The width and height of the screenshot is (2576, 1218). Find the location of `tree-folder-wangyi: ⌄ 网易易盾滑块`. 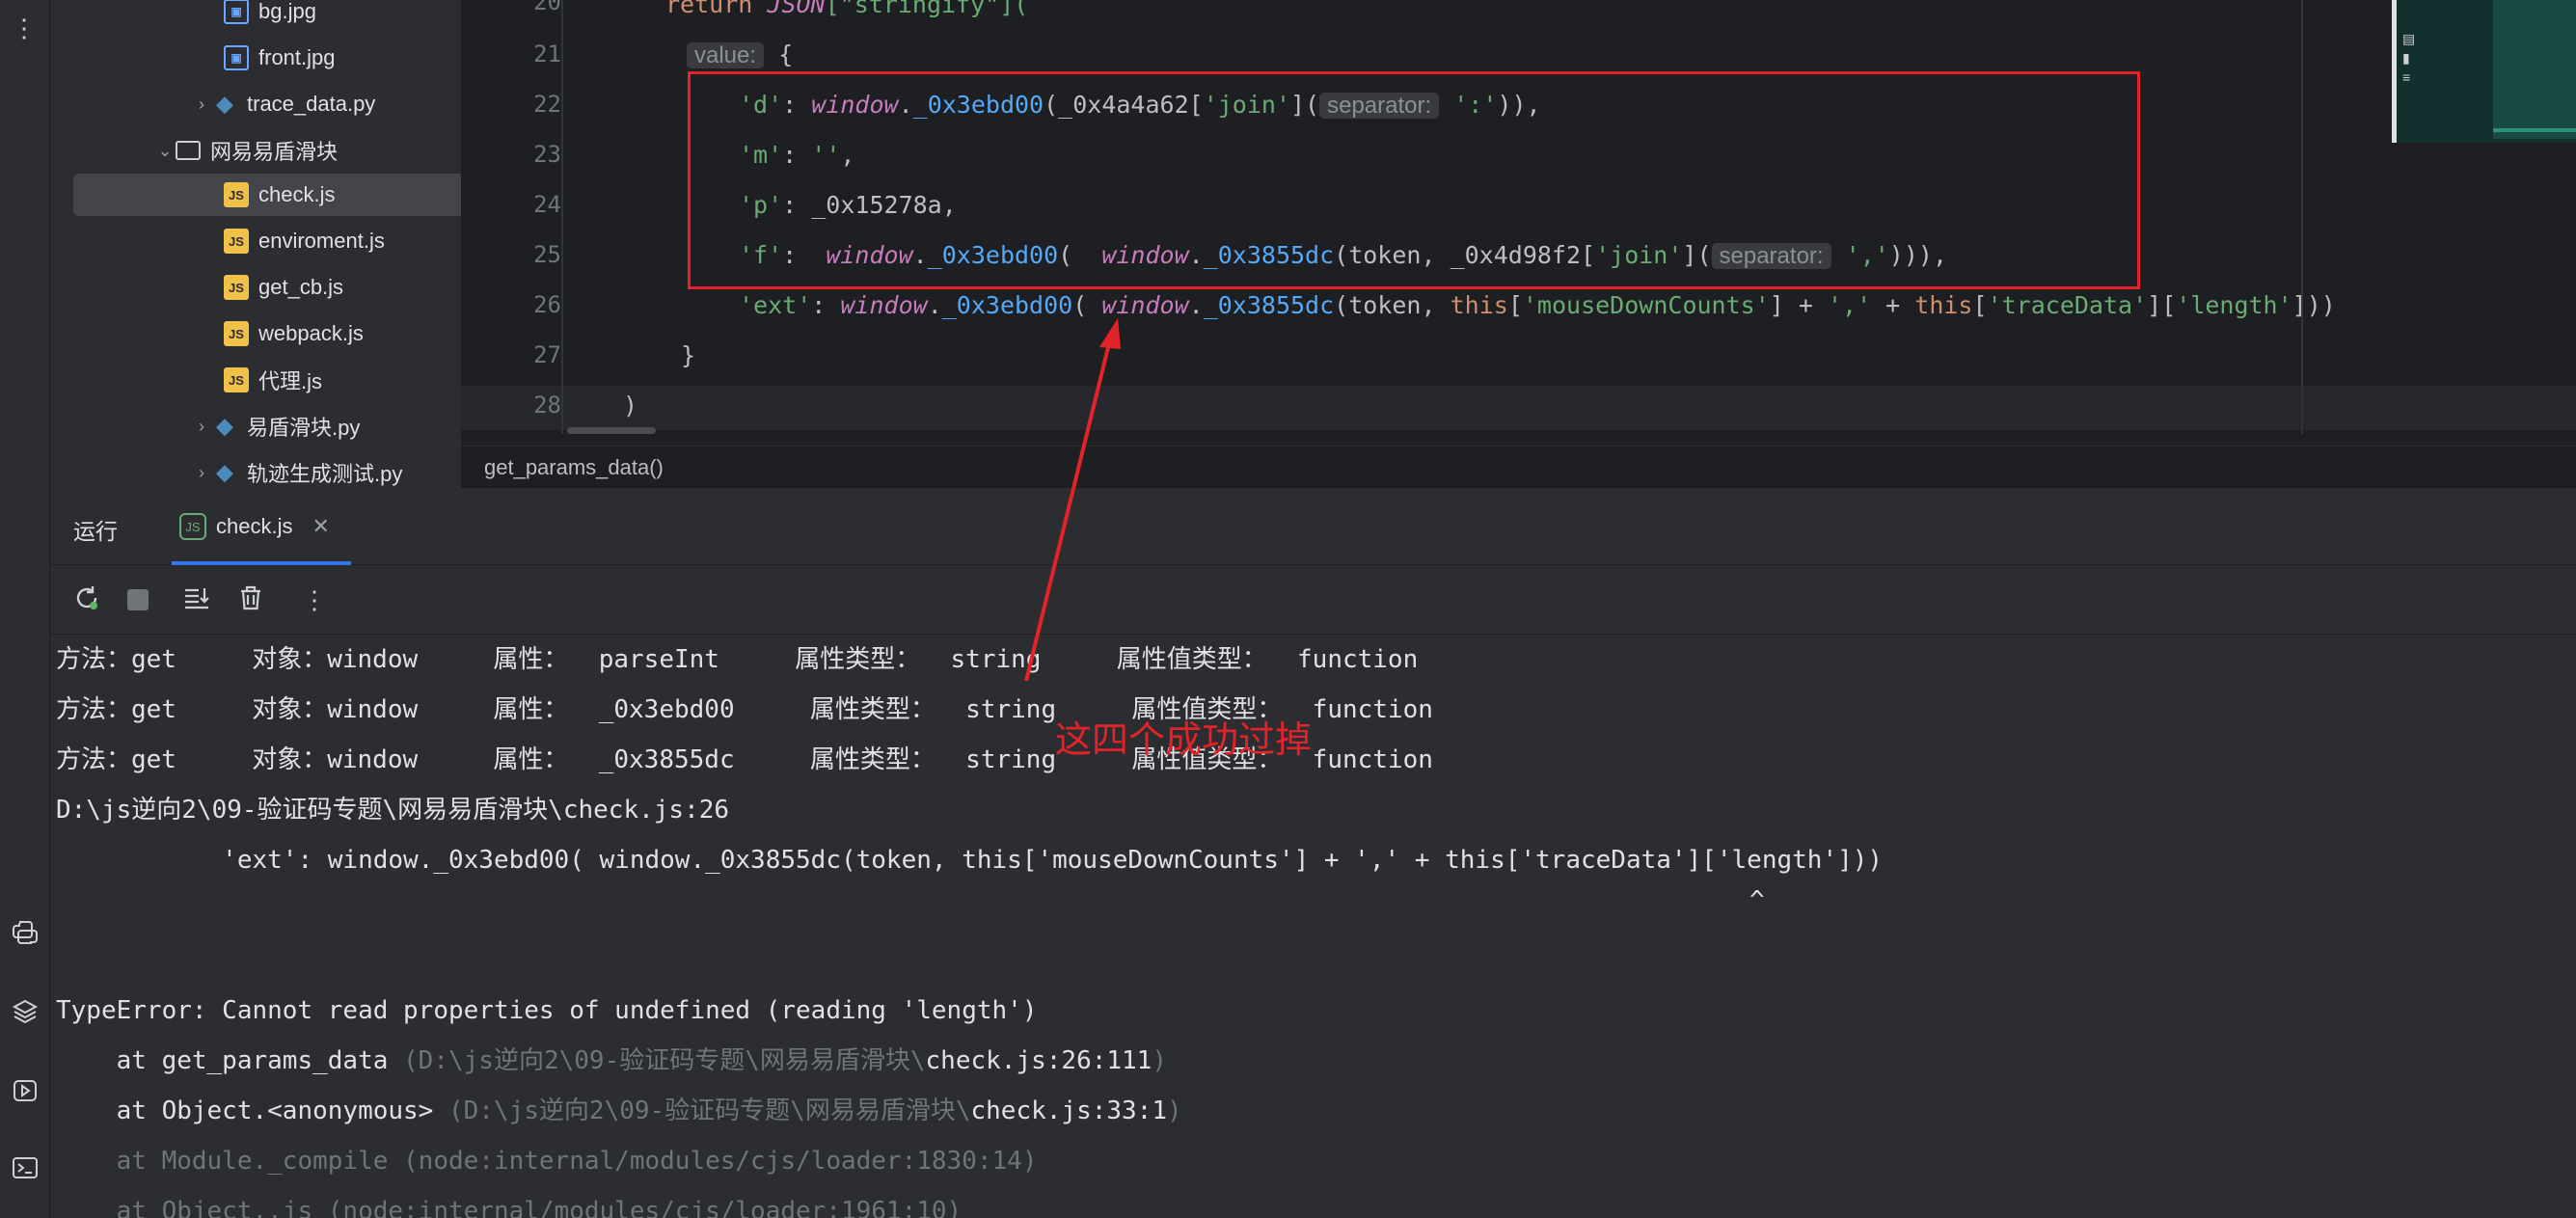

tree-folder-wangyi: ⌄ 网易易盾滑块 is located at coordinates (267, 150).